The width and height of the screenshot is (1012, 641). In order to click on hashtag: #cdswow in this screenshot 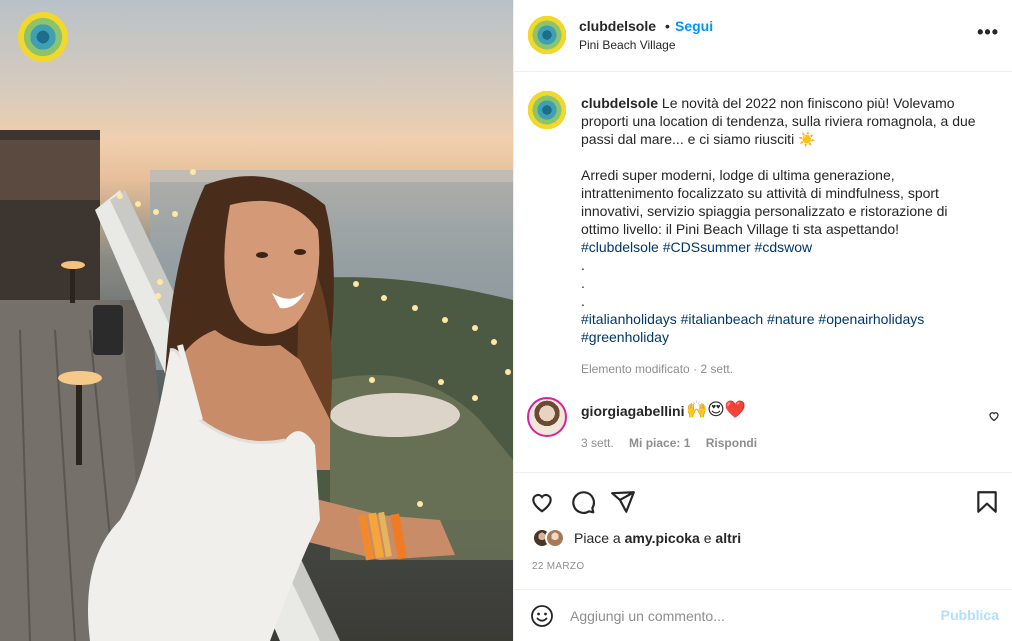, I will do `click(784, 247)`.